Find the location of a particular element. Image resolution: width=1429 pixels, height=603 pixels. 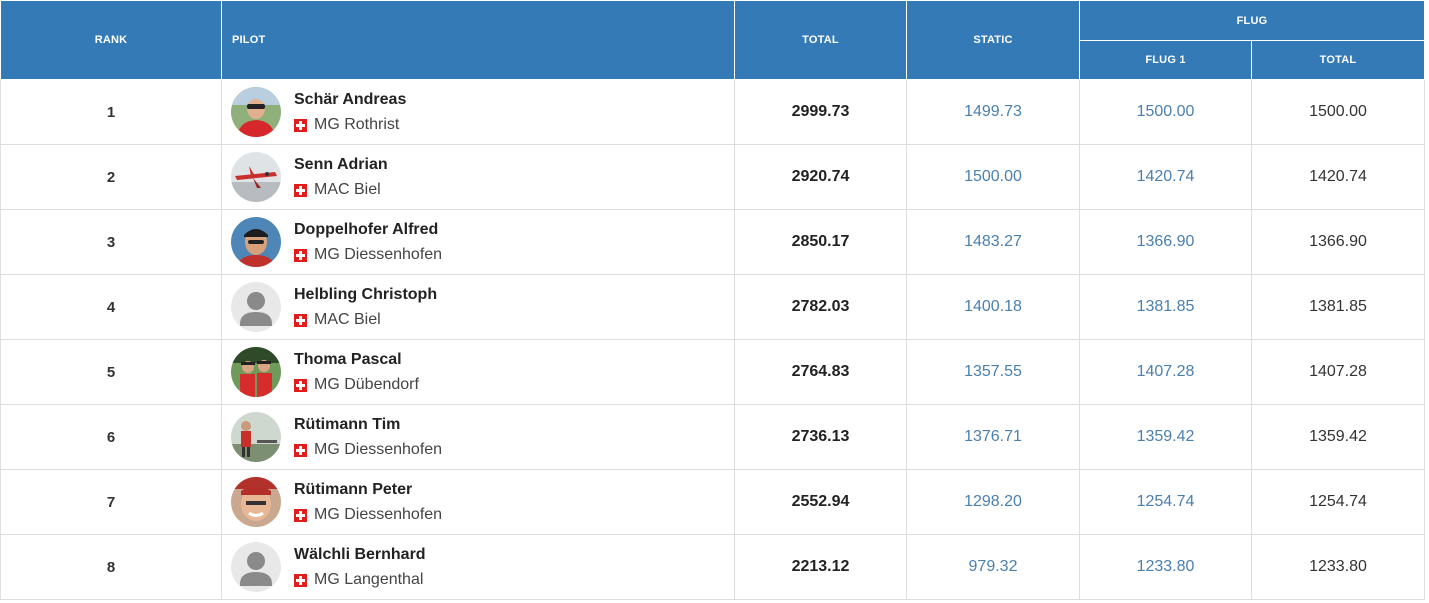

pilot-info: Rütimann Peter MG Diessenhofen is located at coordinates (482, 502).